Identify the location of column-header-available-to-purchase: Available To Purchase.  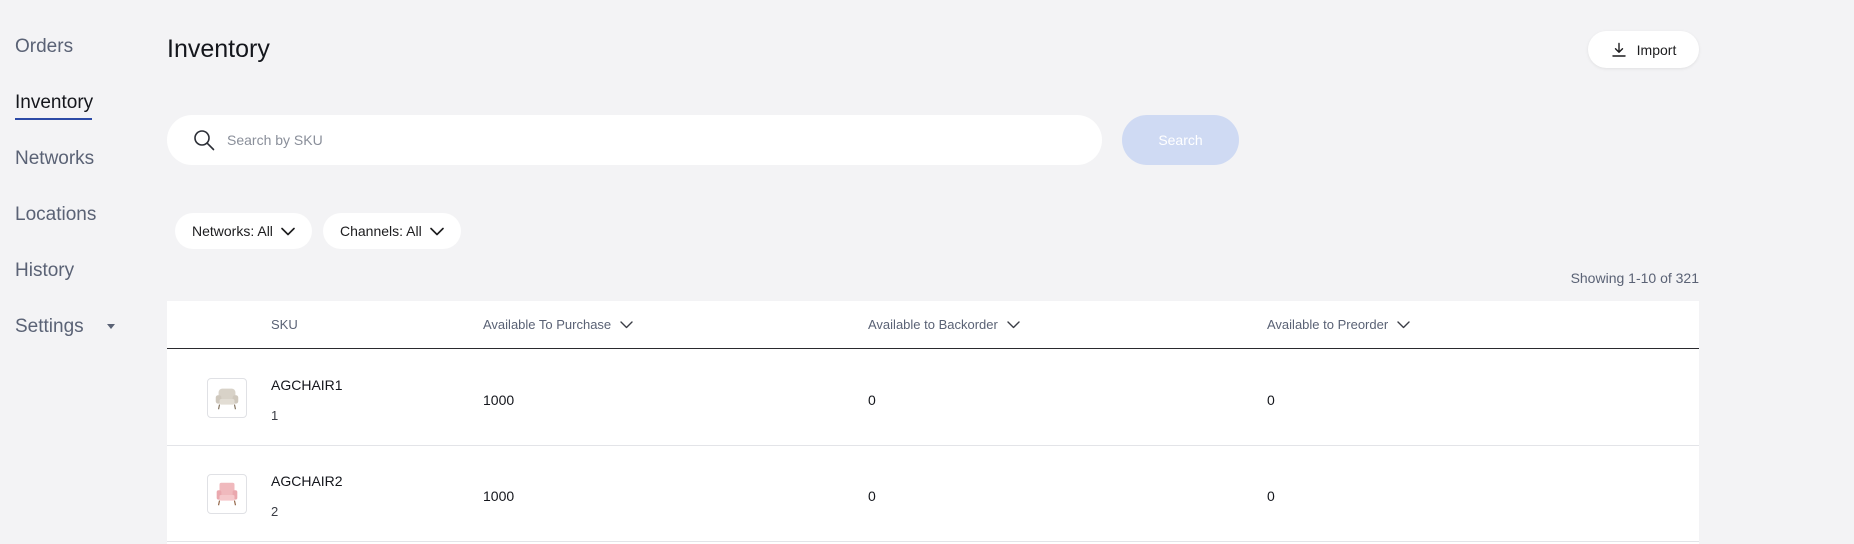
(558, 324).